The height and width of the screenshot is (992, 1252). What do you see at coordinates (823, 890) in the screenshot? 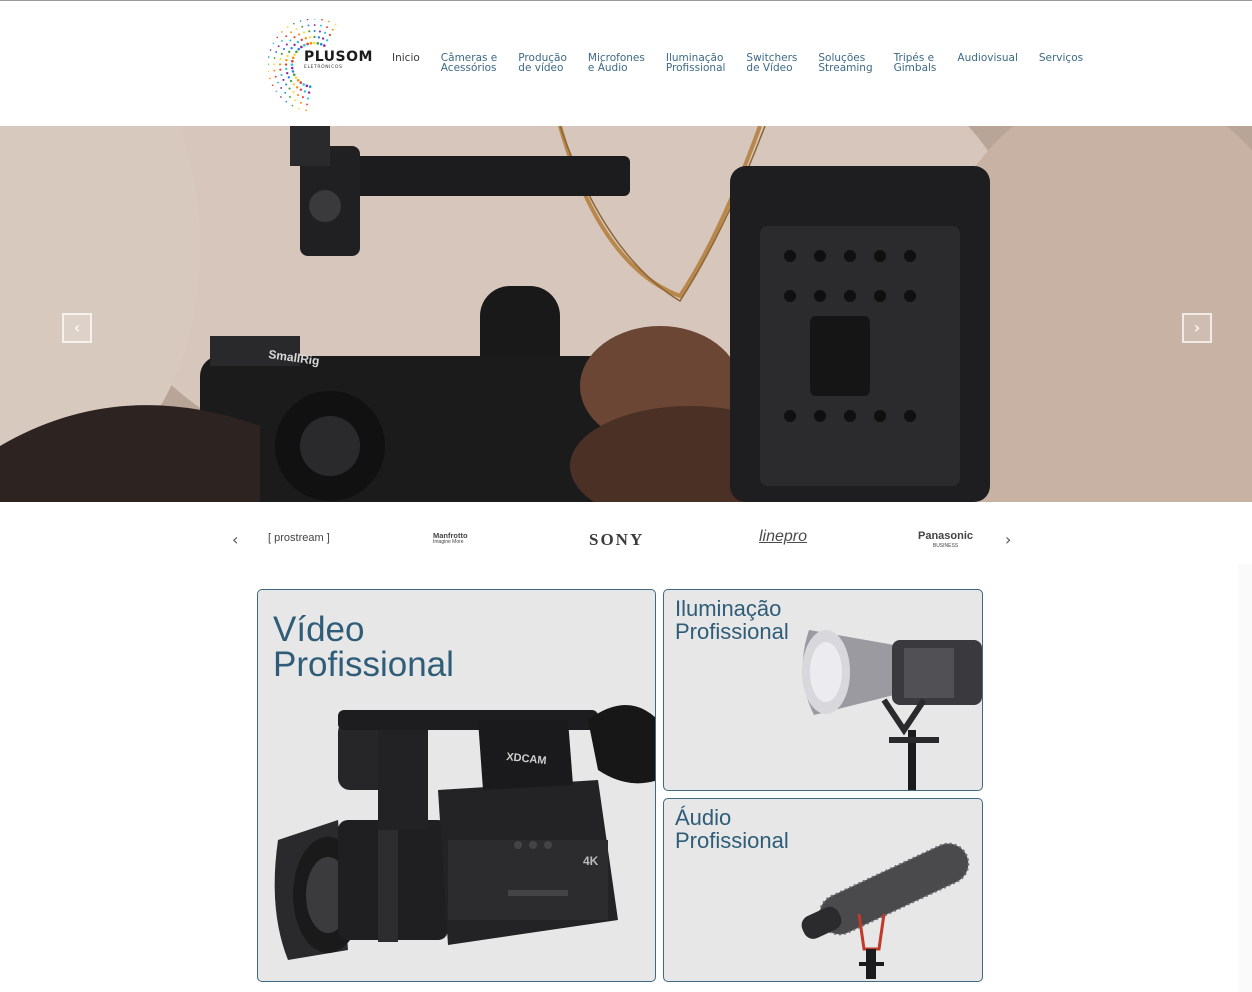
I see `category-card-audio: Áudio Profissional` at bounding box center [823, 890].